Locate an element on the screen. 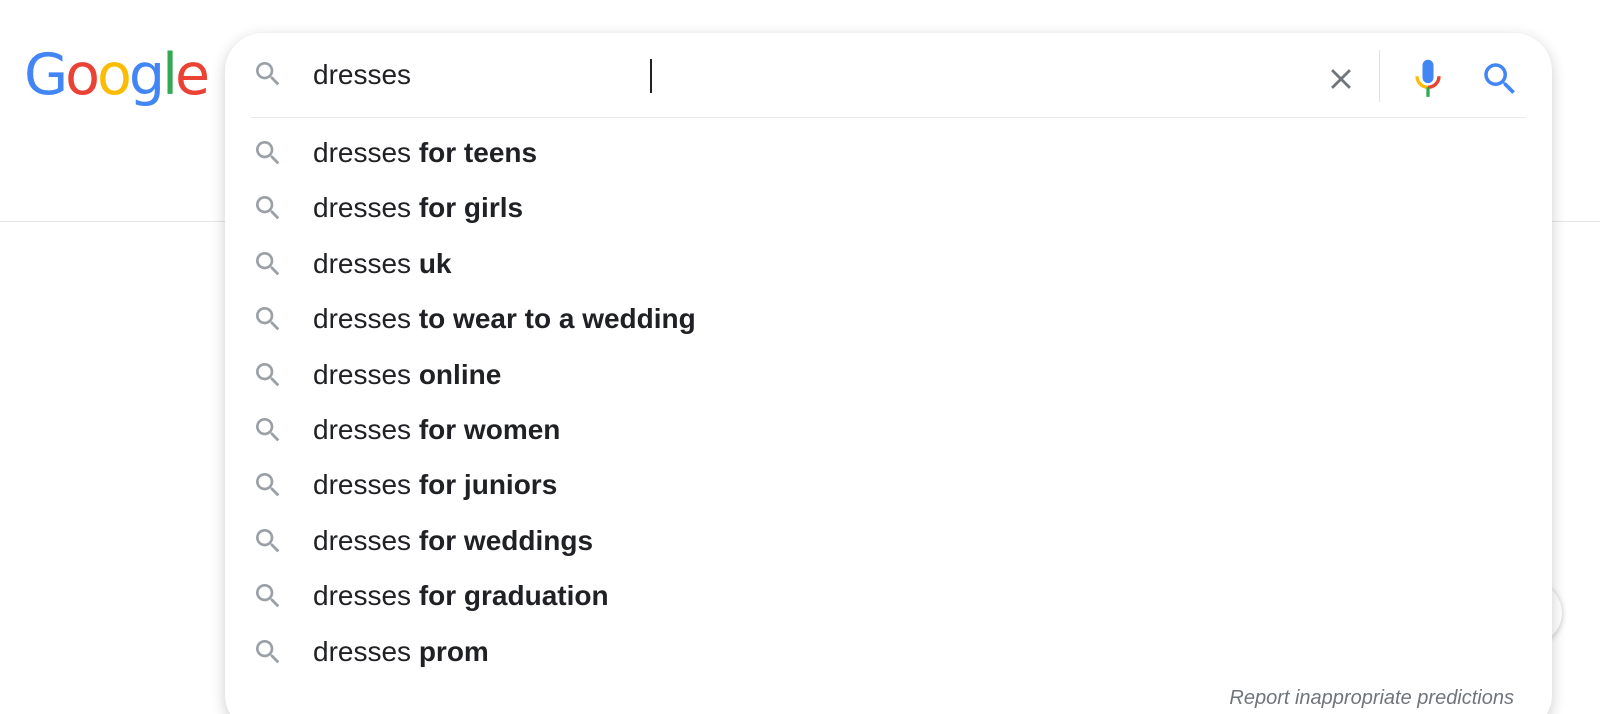 The width and height of the screenshot is (1600, 714). text-caret is located at coordinates (651, 76).